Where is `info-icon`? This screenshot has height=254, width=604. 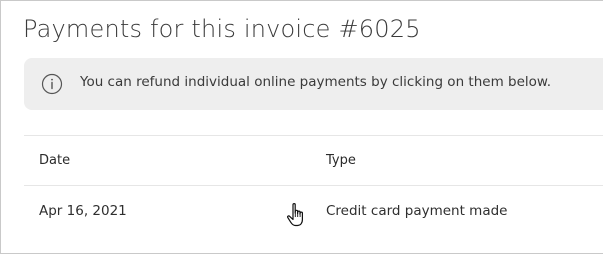
info-icon is located at coordinates (52, 84).